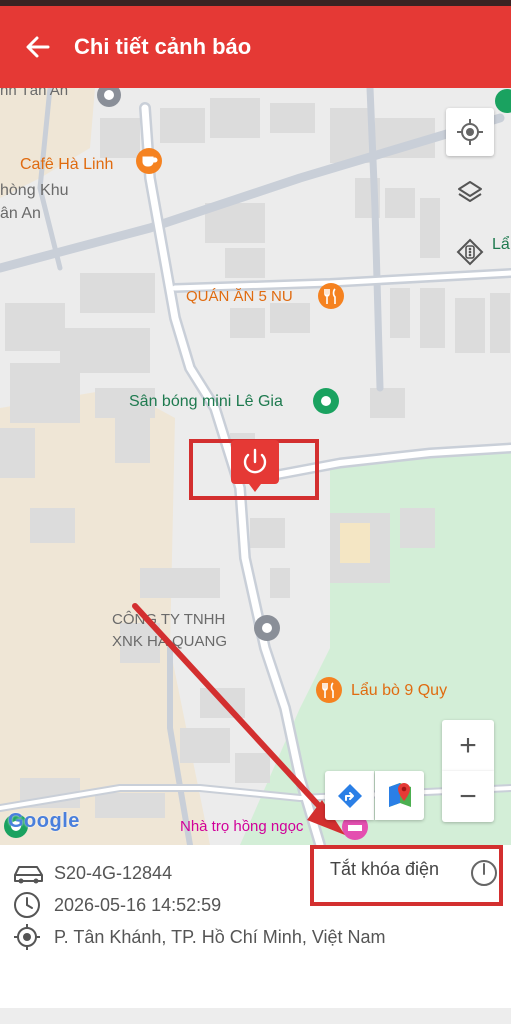  Describe the element at coordinates (468, 796) in the screenshot. I see `zoom-out-button: −` at that location.